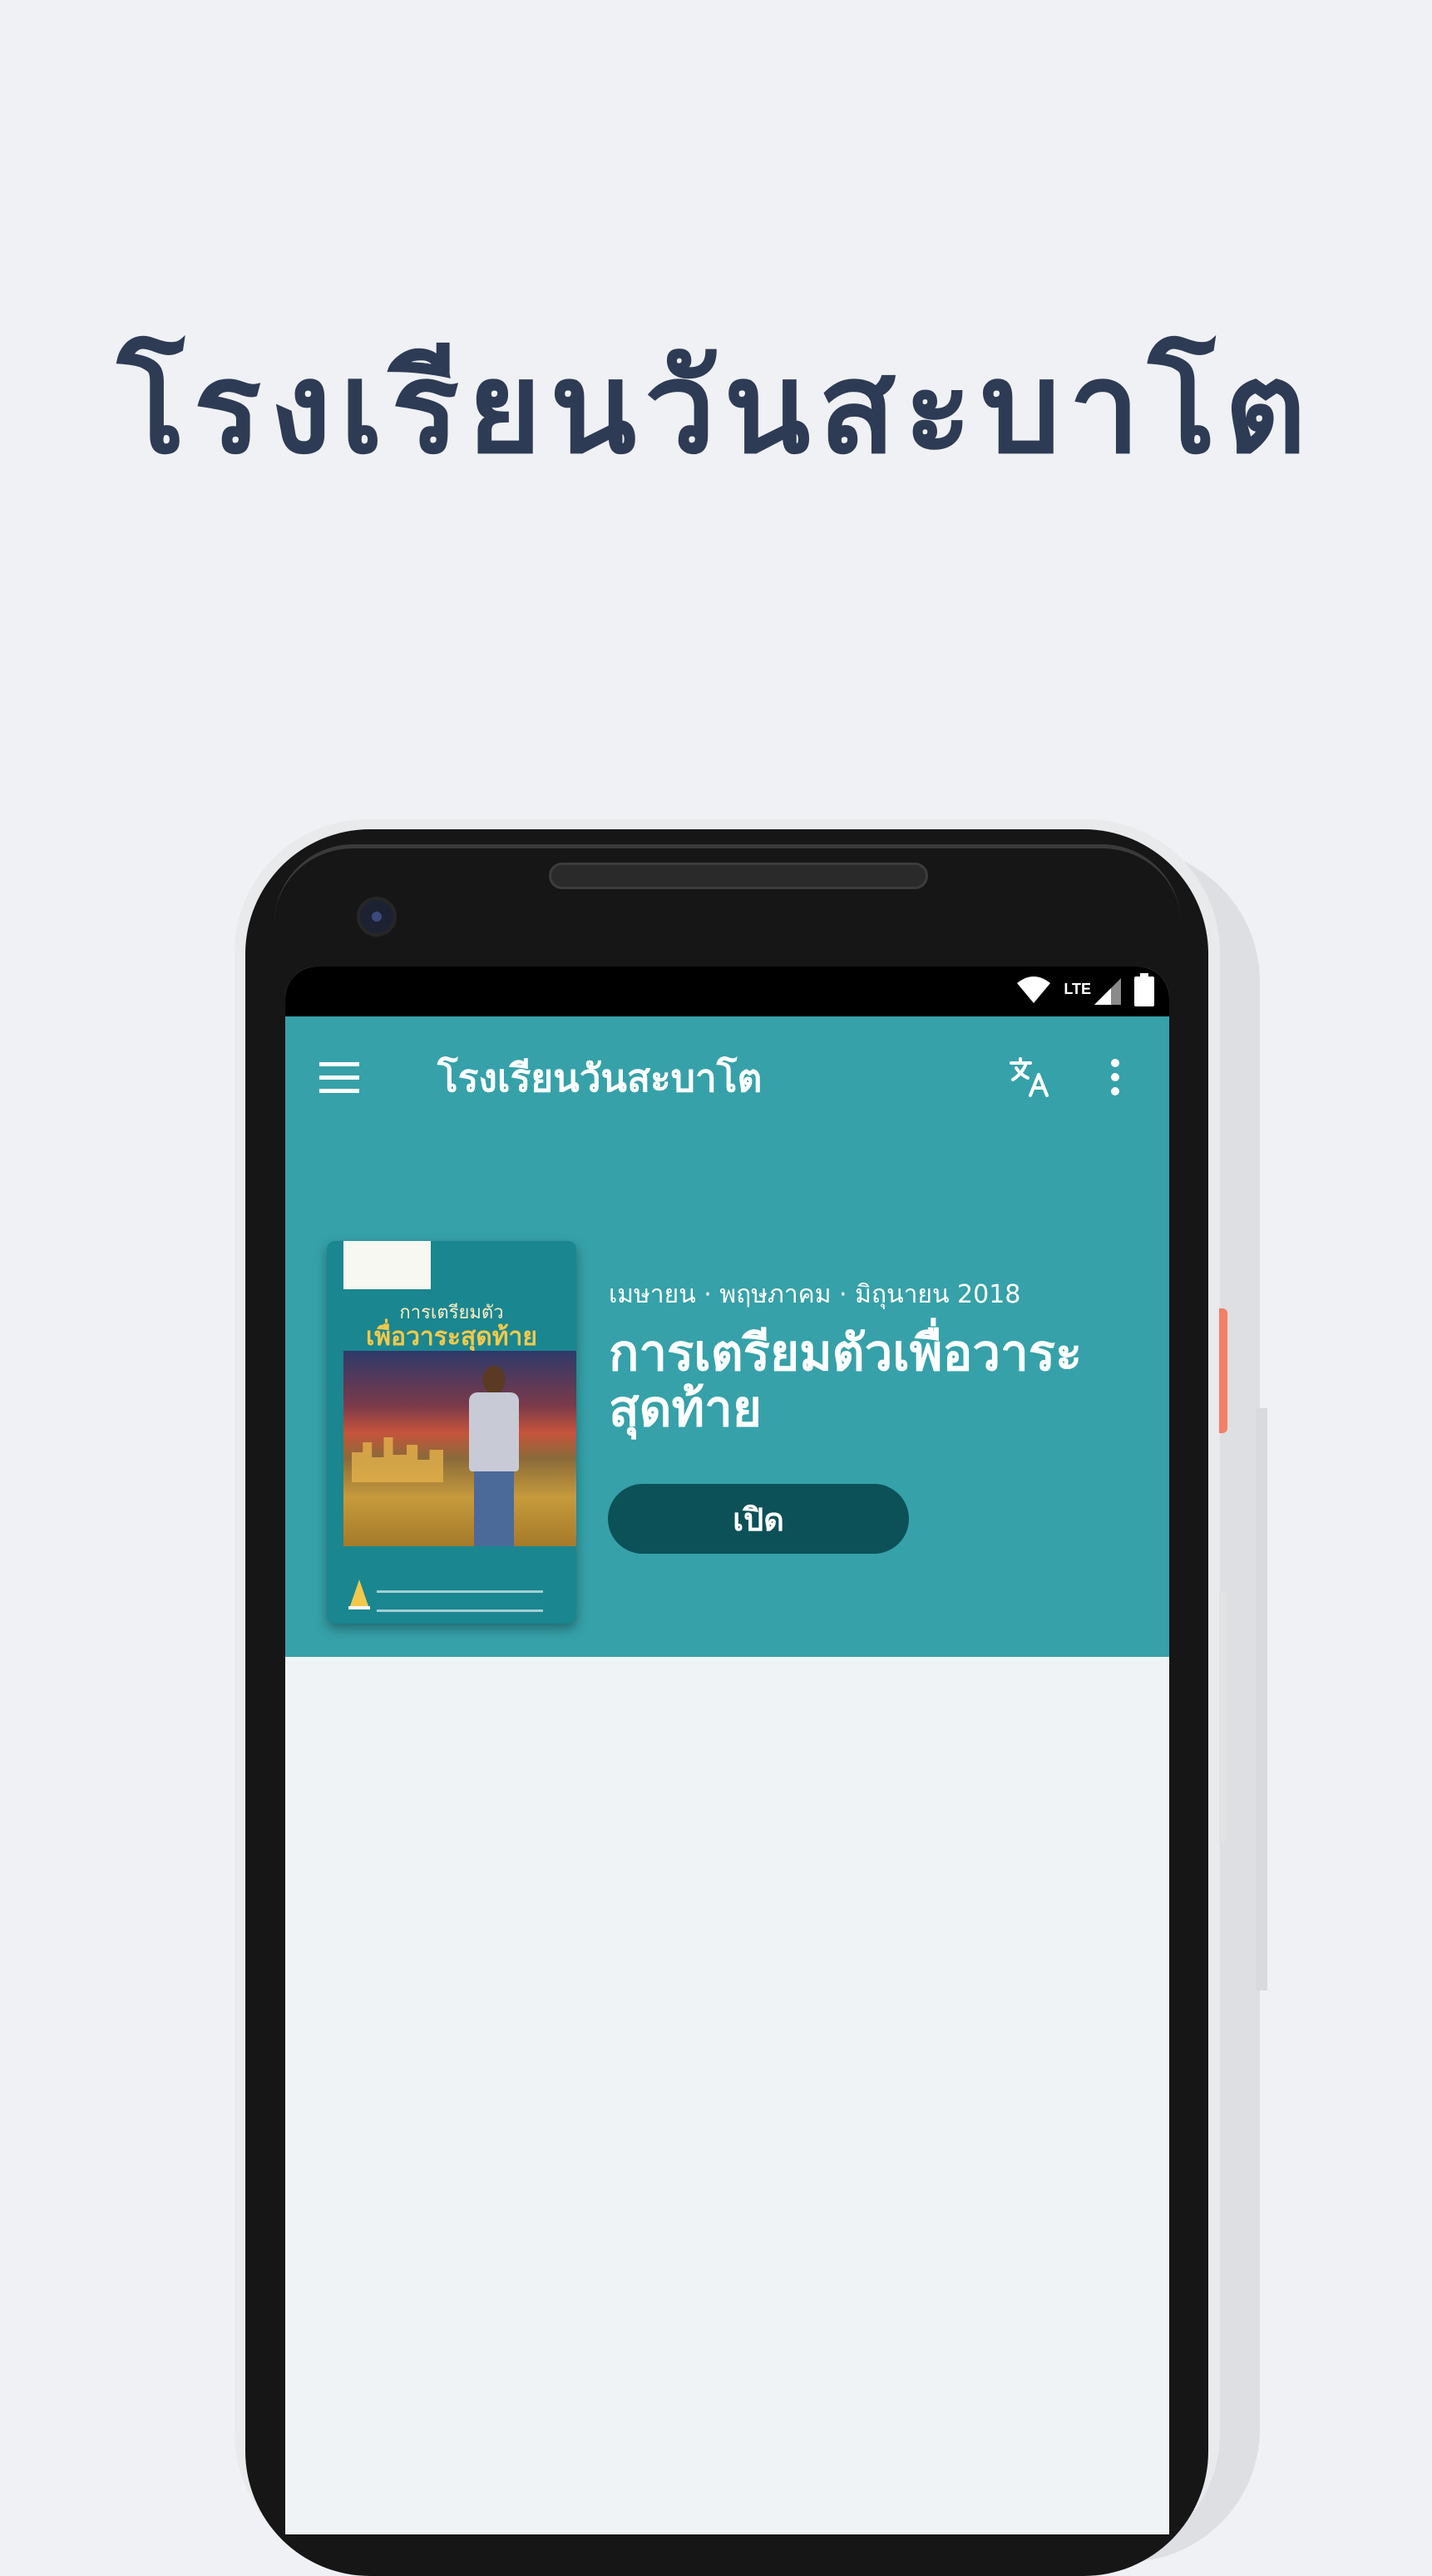 The width and height of the screenshot is (1432, 2576). Describe the element at coordinates (738, 876) in the screenshot. I see `phone-speaker` at that location.